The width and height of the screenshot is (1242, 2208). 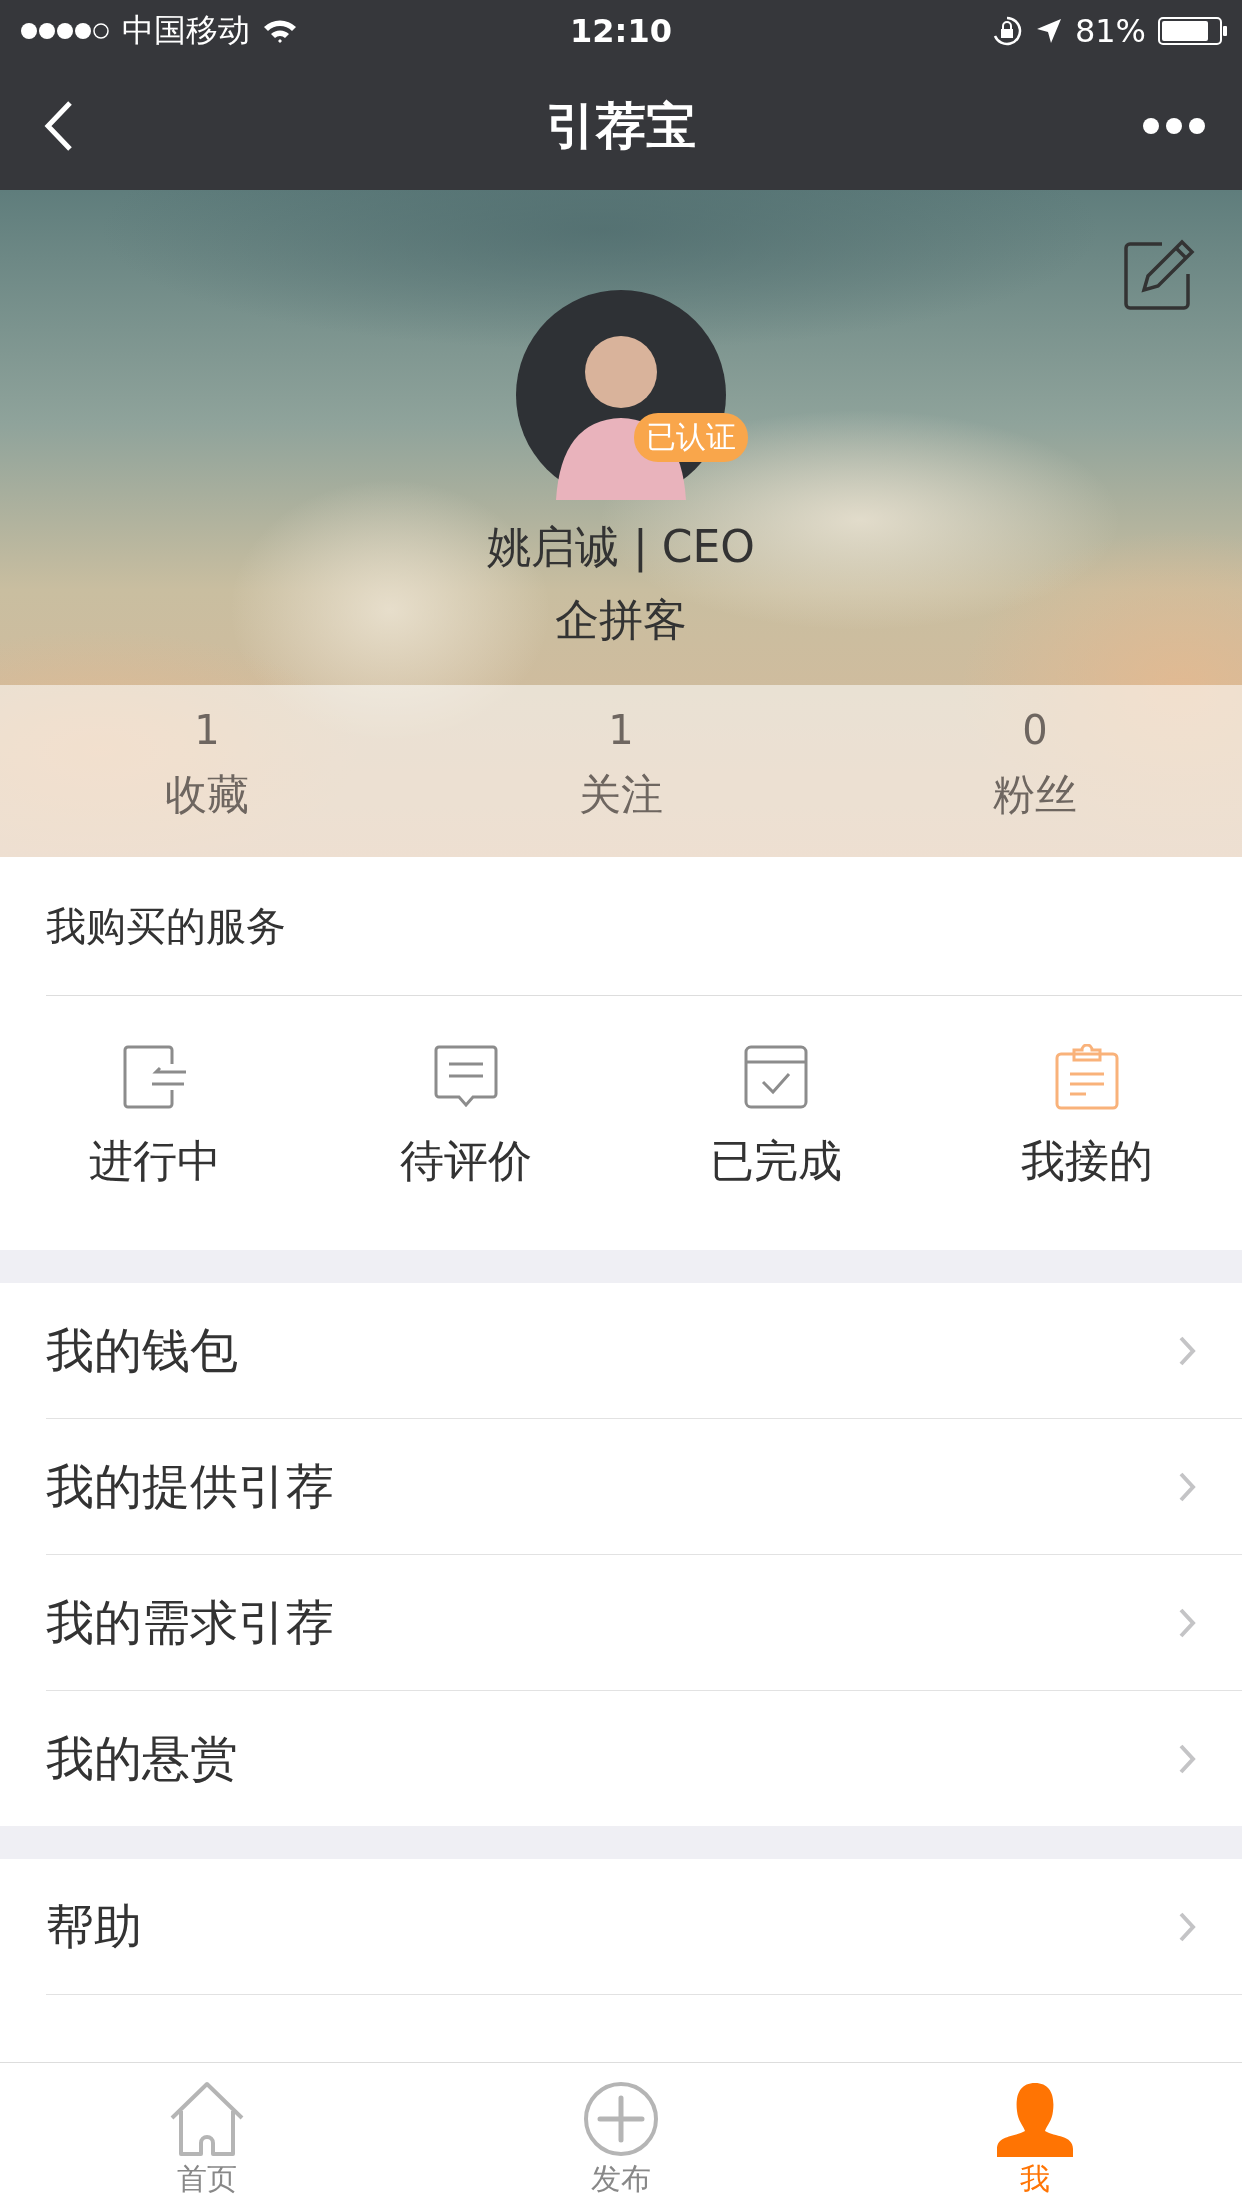 What do you see at coordinates (644, 1927) in the screenshot?
I see `menu-item: 帮助` at bounding box center [644, 1927].